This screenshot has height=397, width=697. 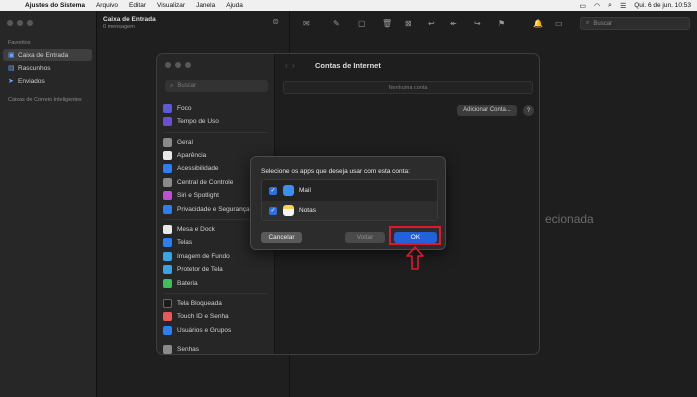 I want to click on trash-icon: 🗑, so click(x=387, y=23).